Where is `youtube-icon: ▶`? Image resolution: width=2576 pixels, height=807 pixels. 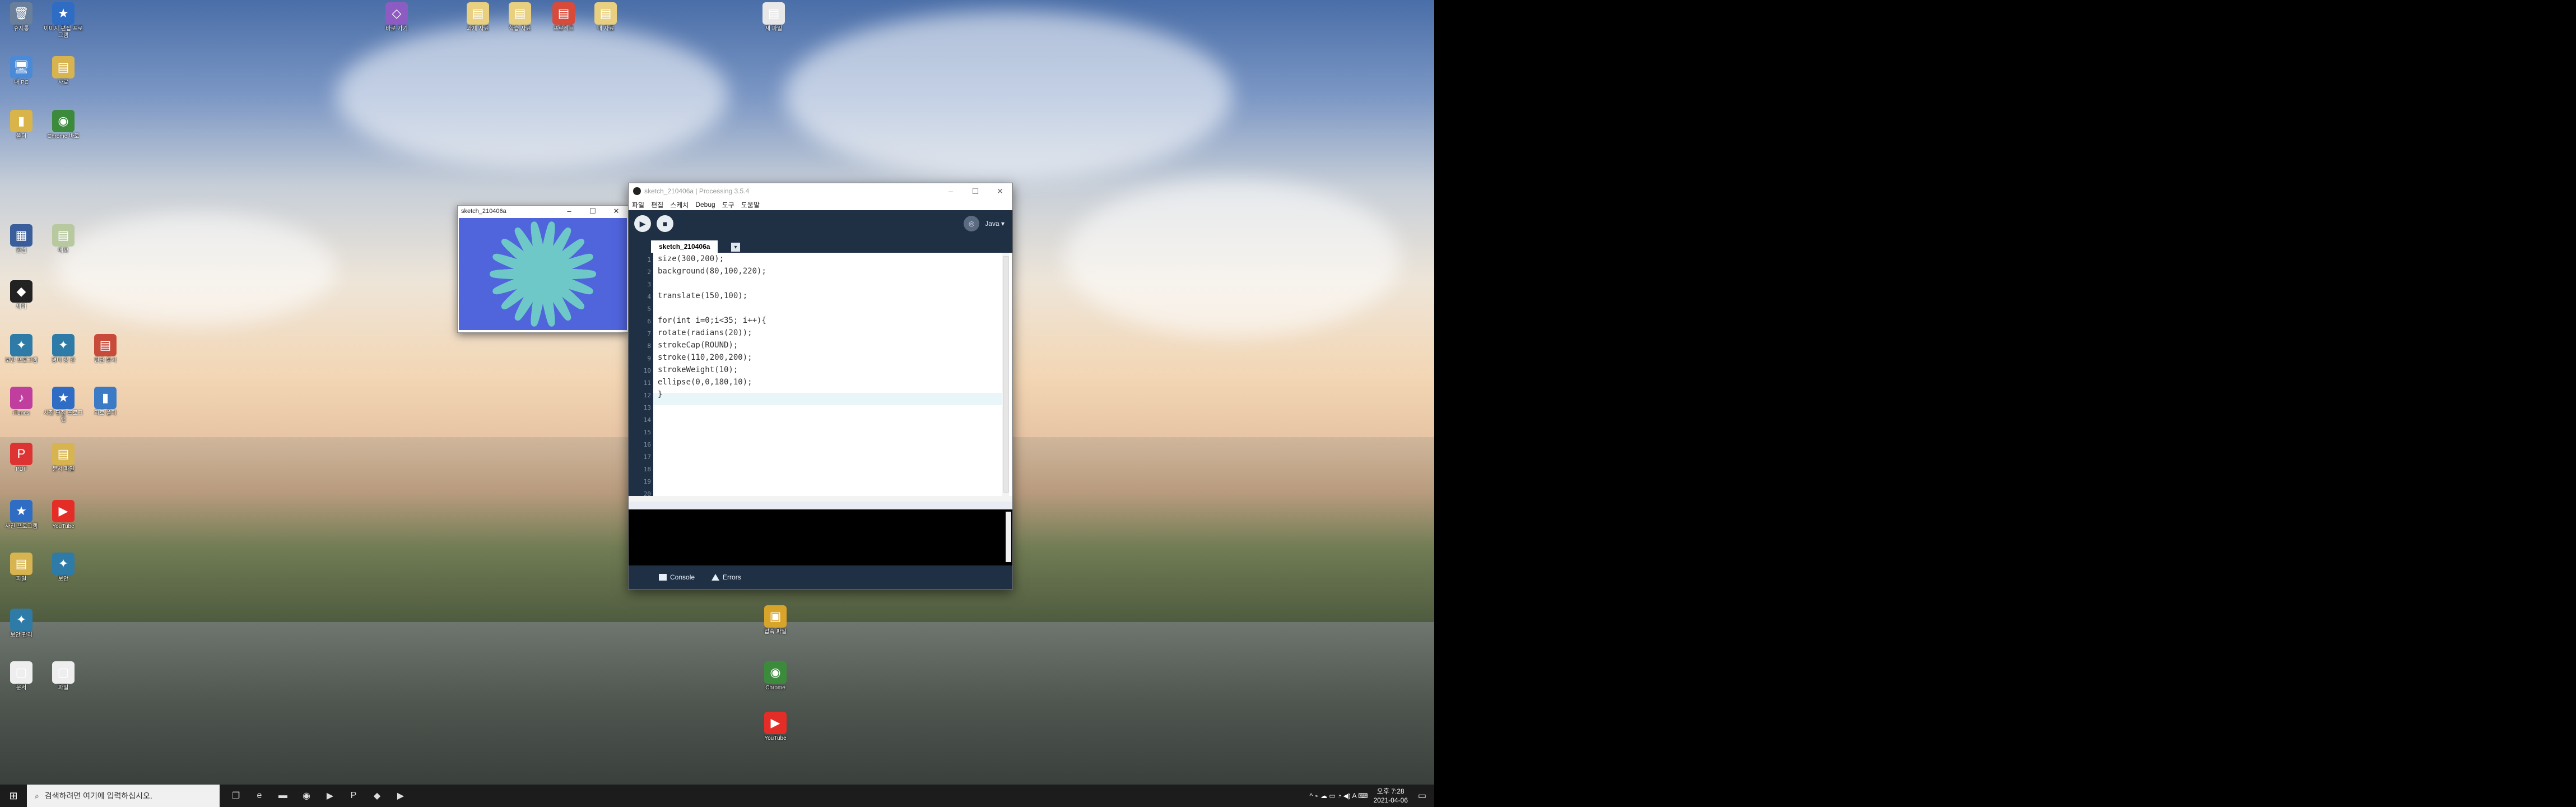 youtube-icon: ▶ is located at coordinates (330, 795).